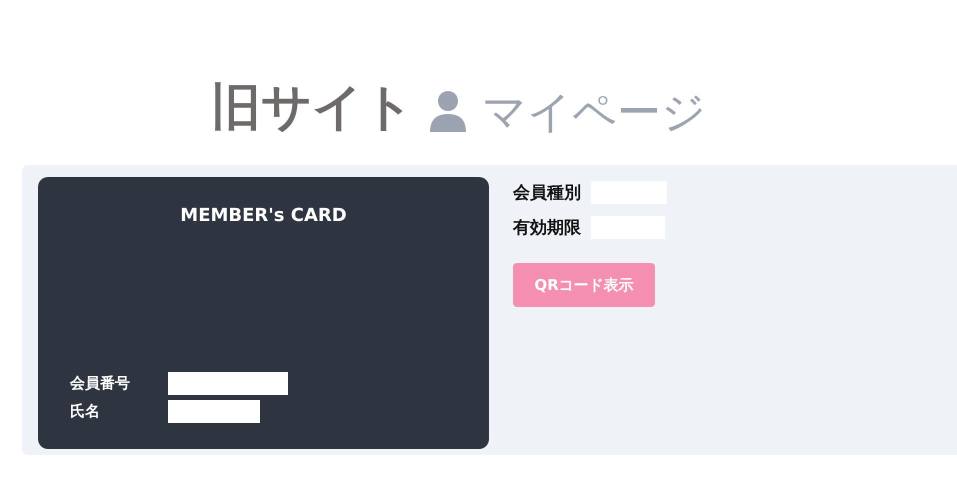  I want to click on user-icon, so click(448, 112).